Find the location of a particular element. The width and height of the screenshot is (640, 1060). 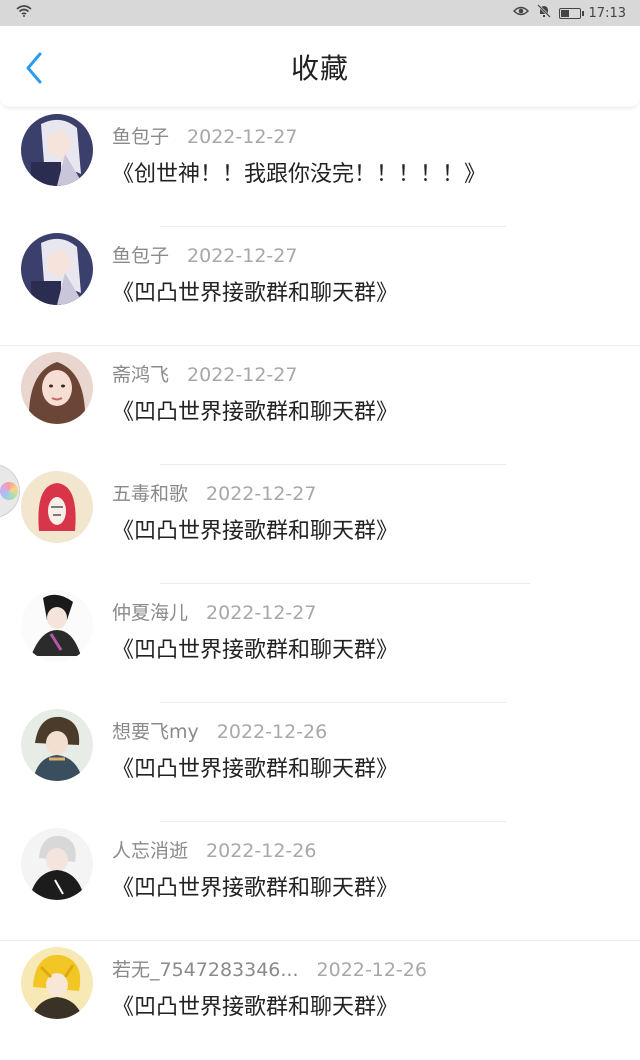

back-button is located at coordinates (34, 68).